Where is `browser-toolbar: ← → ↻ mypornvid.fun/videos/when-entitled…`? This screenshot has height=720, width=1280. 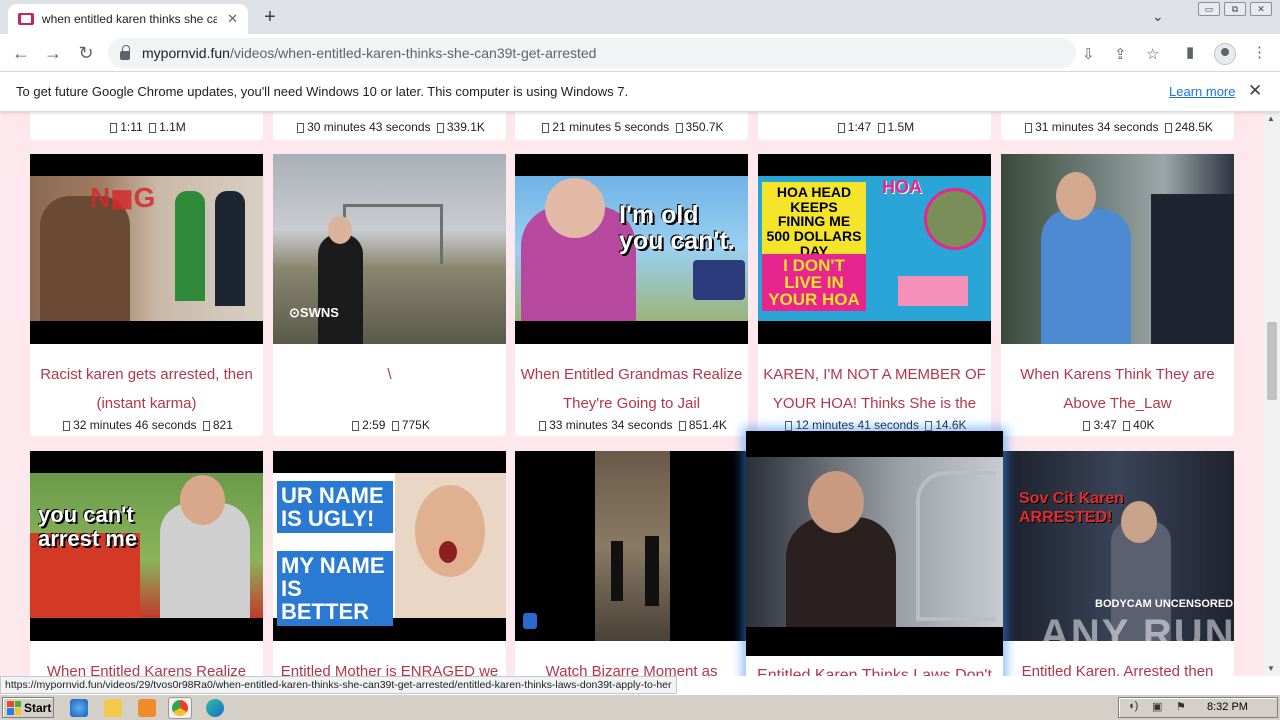 browser-toolbar: ← → ↻ mypornvid.fun/videos/when-entitled… is located at coordinates (640, 53).